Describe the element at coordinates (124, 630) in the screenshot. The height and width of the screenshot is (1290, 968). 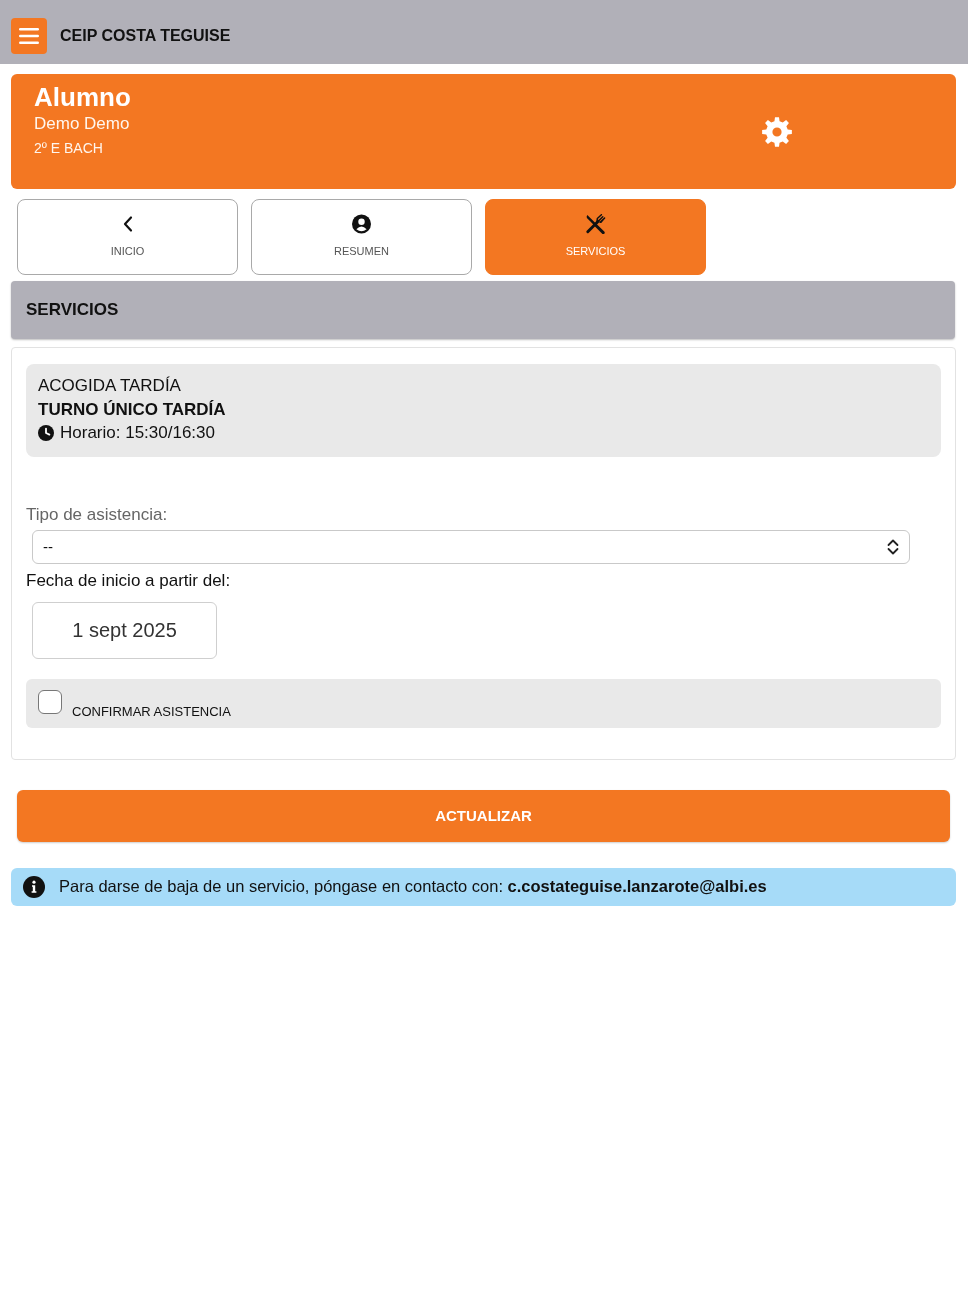
I see `start-date-field: 1 sept 2025` at that location.